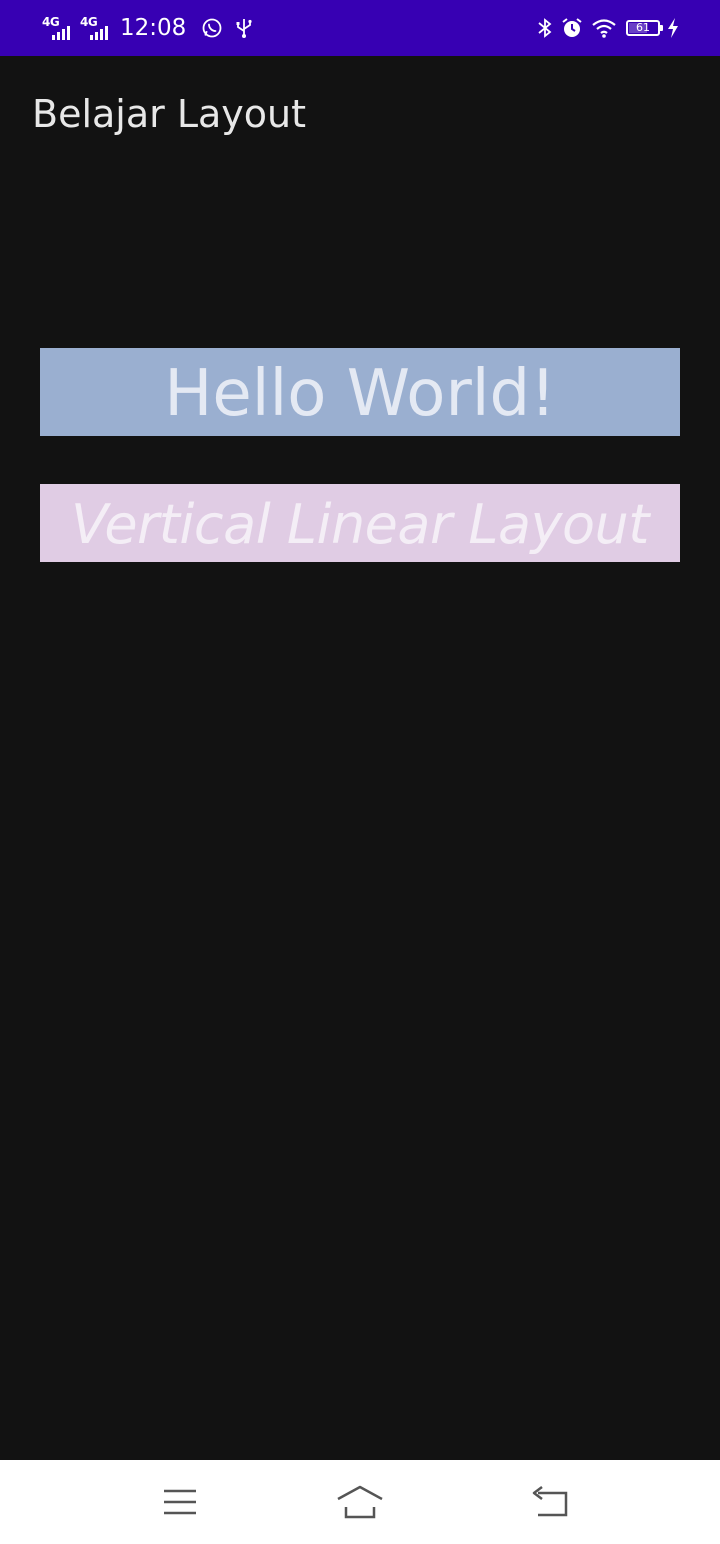  I want to click on hello-world-text: Hello World!, so click(360, 392).